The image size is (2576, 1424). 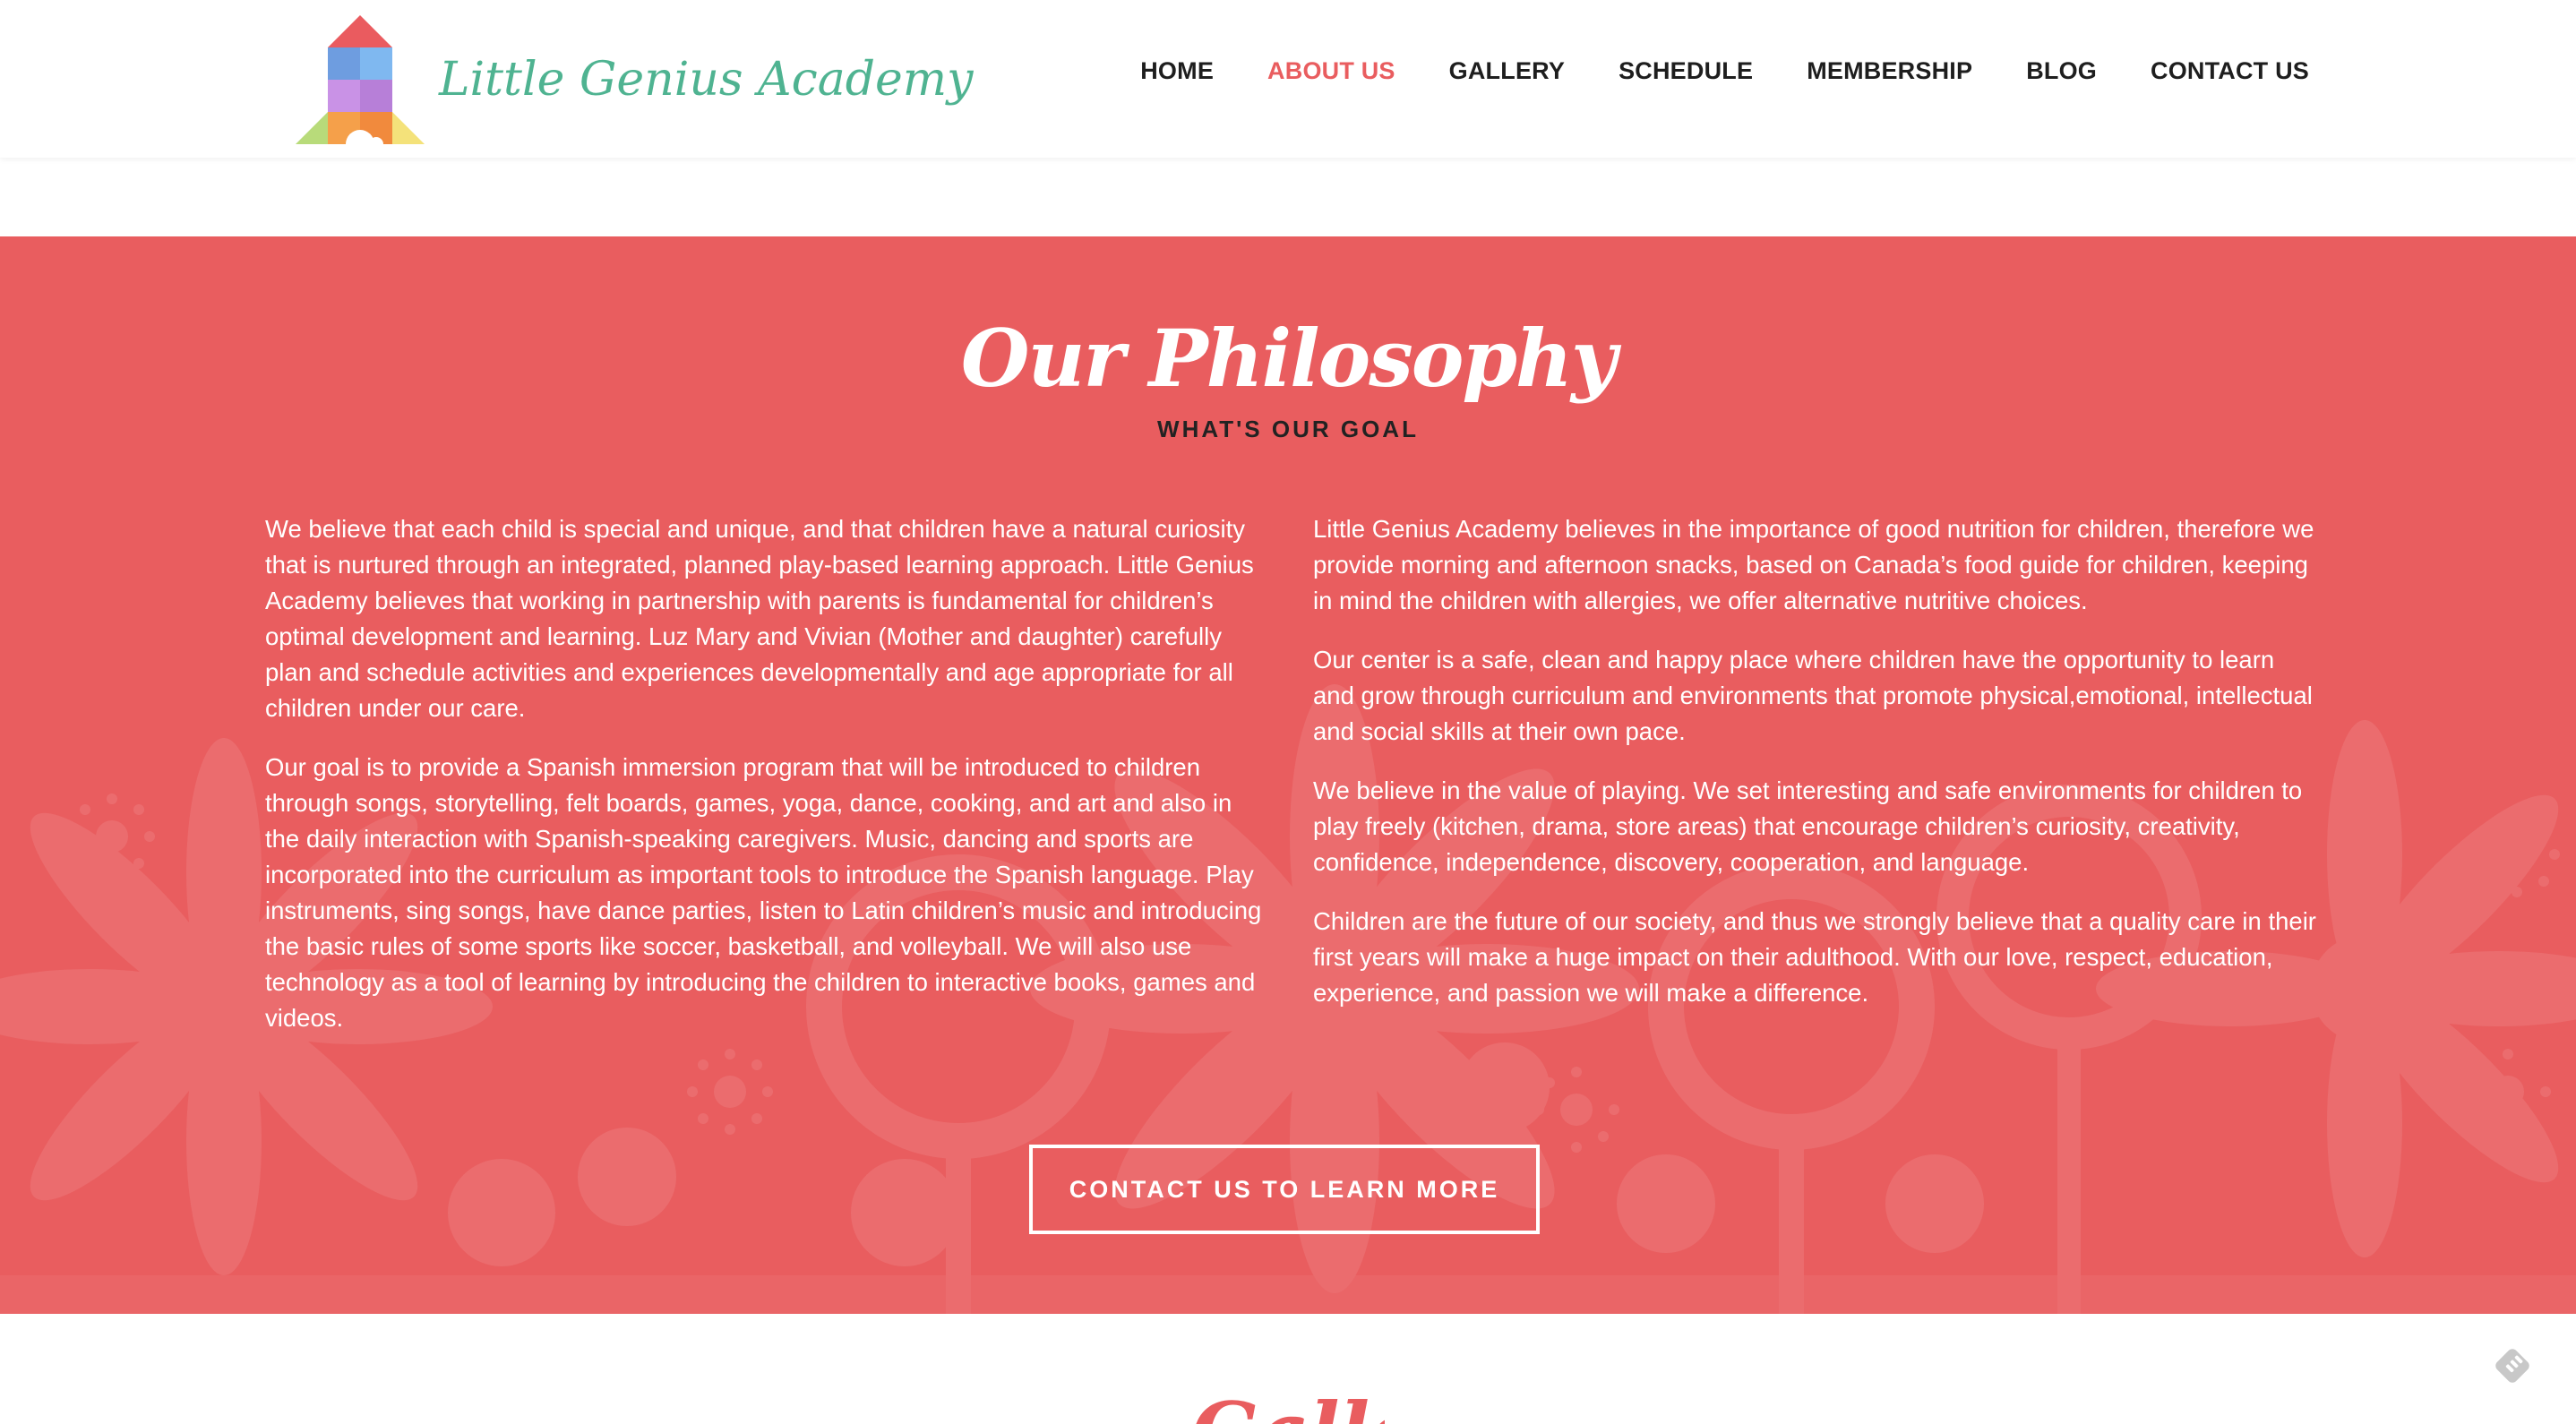 I want to click on gallery-section-title: Gallery, so click(x=1288, y=1404).